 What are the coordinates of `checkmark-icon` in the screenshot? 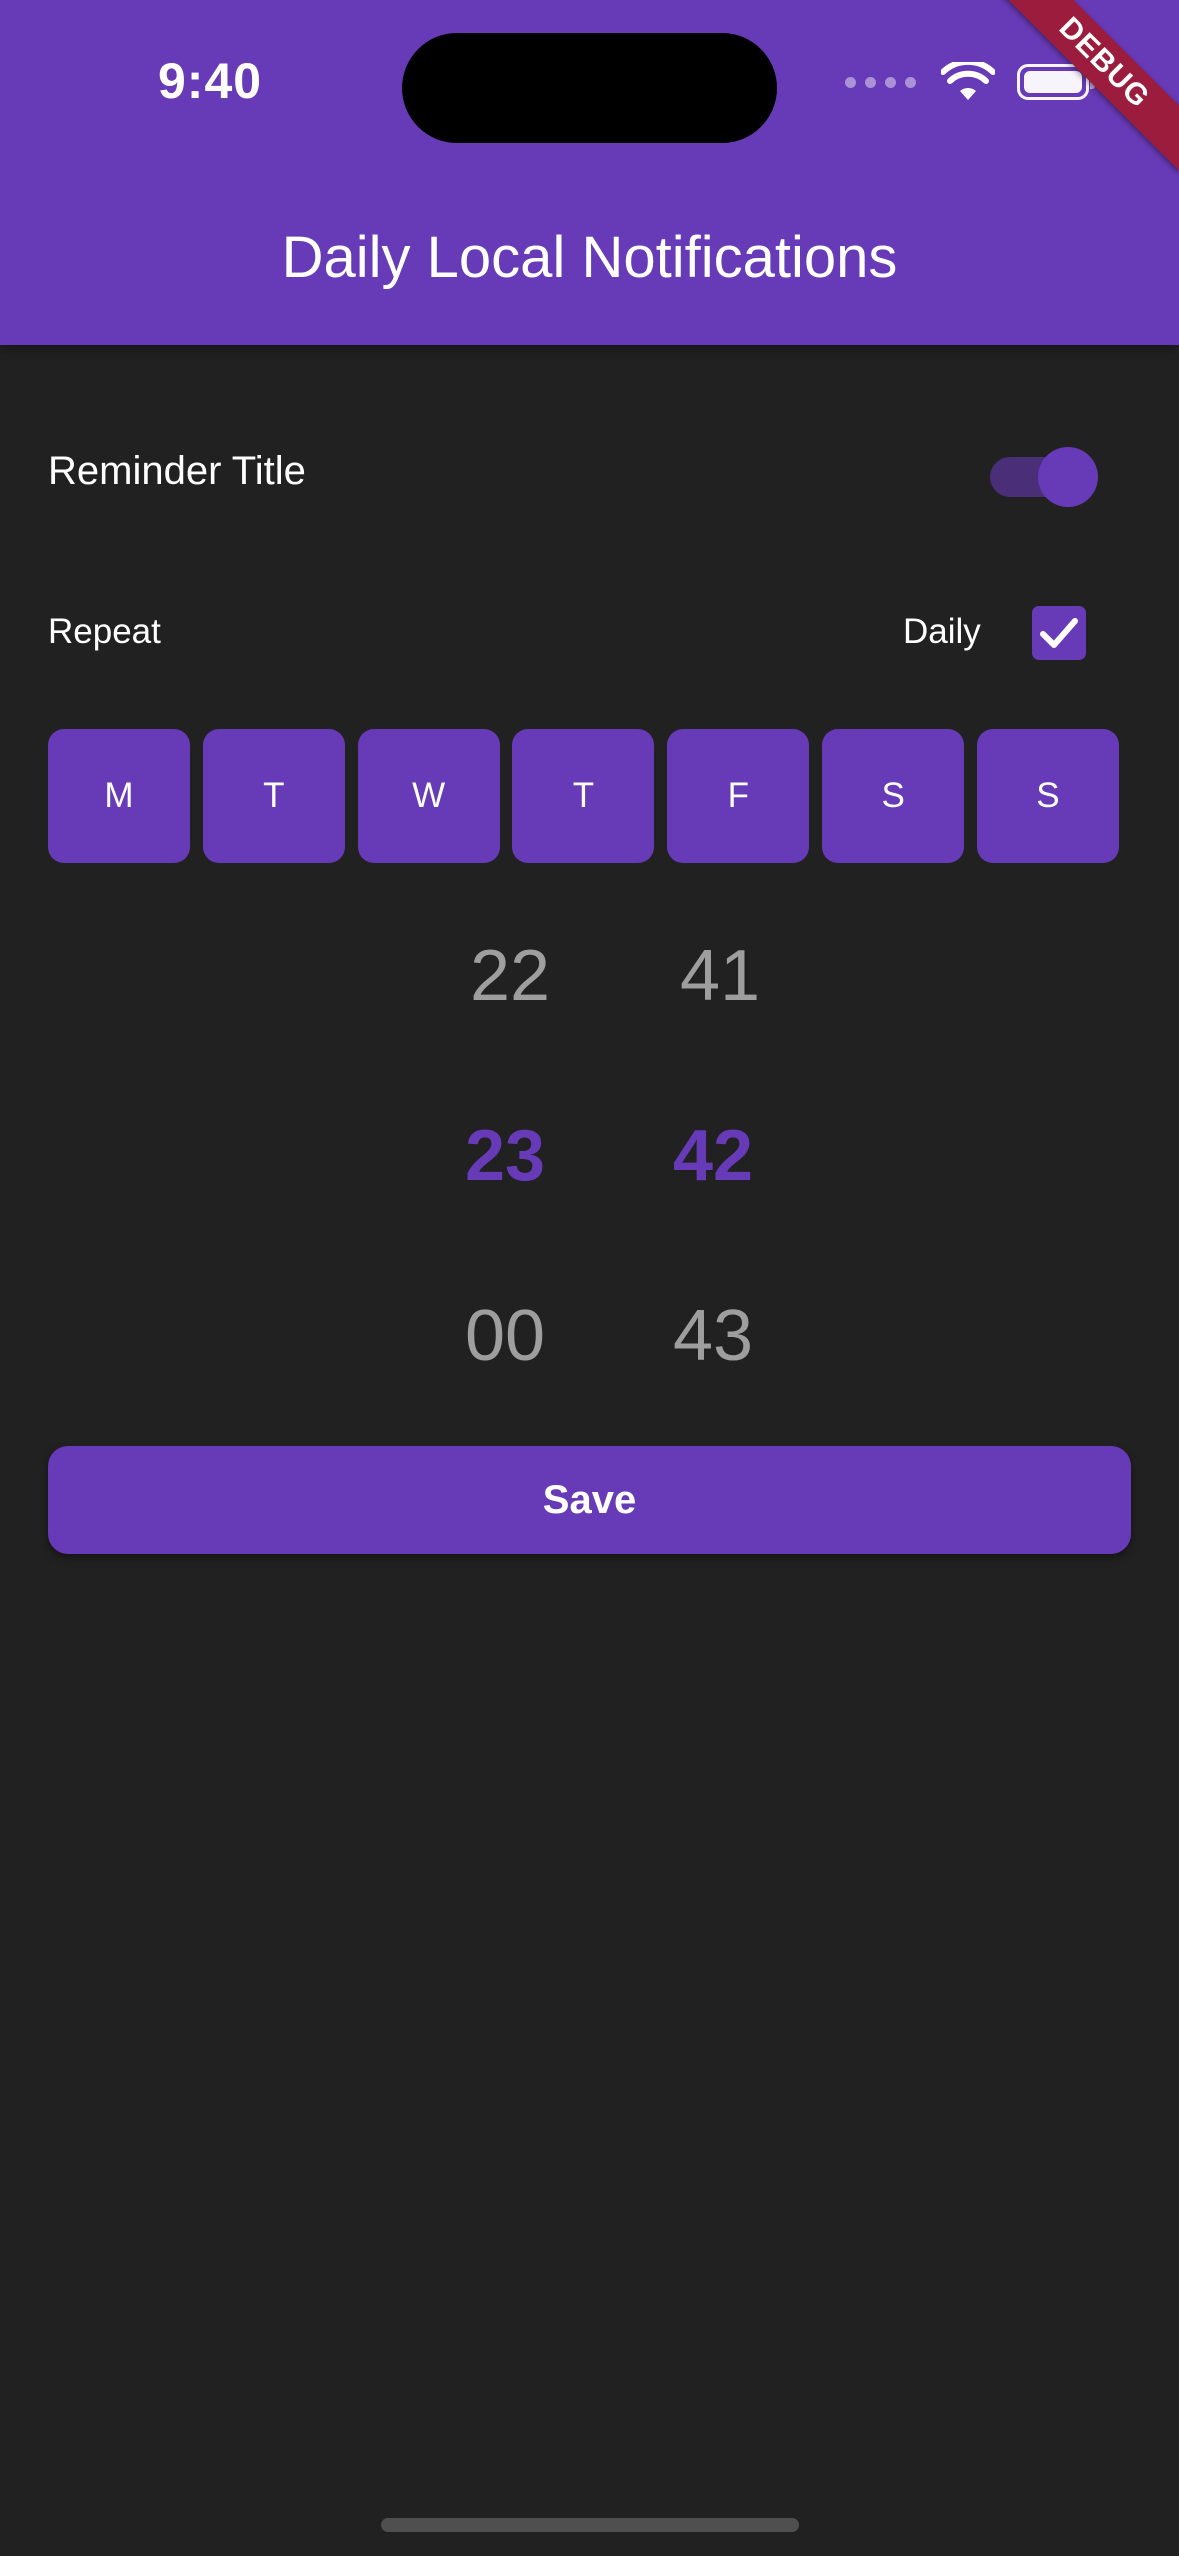 It's located at (1059, 633).